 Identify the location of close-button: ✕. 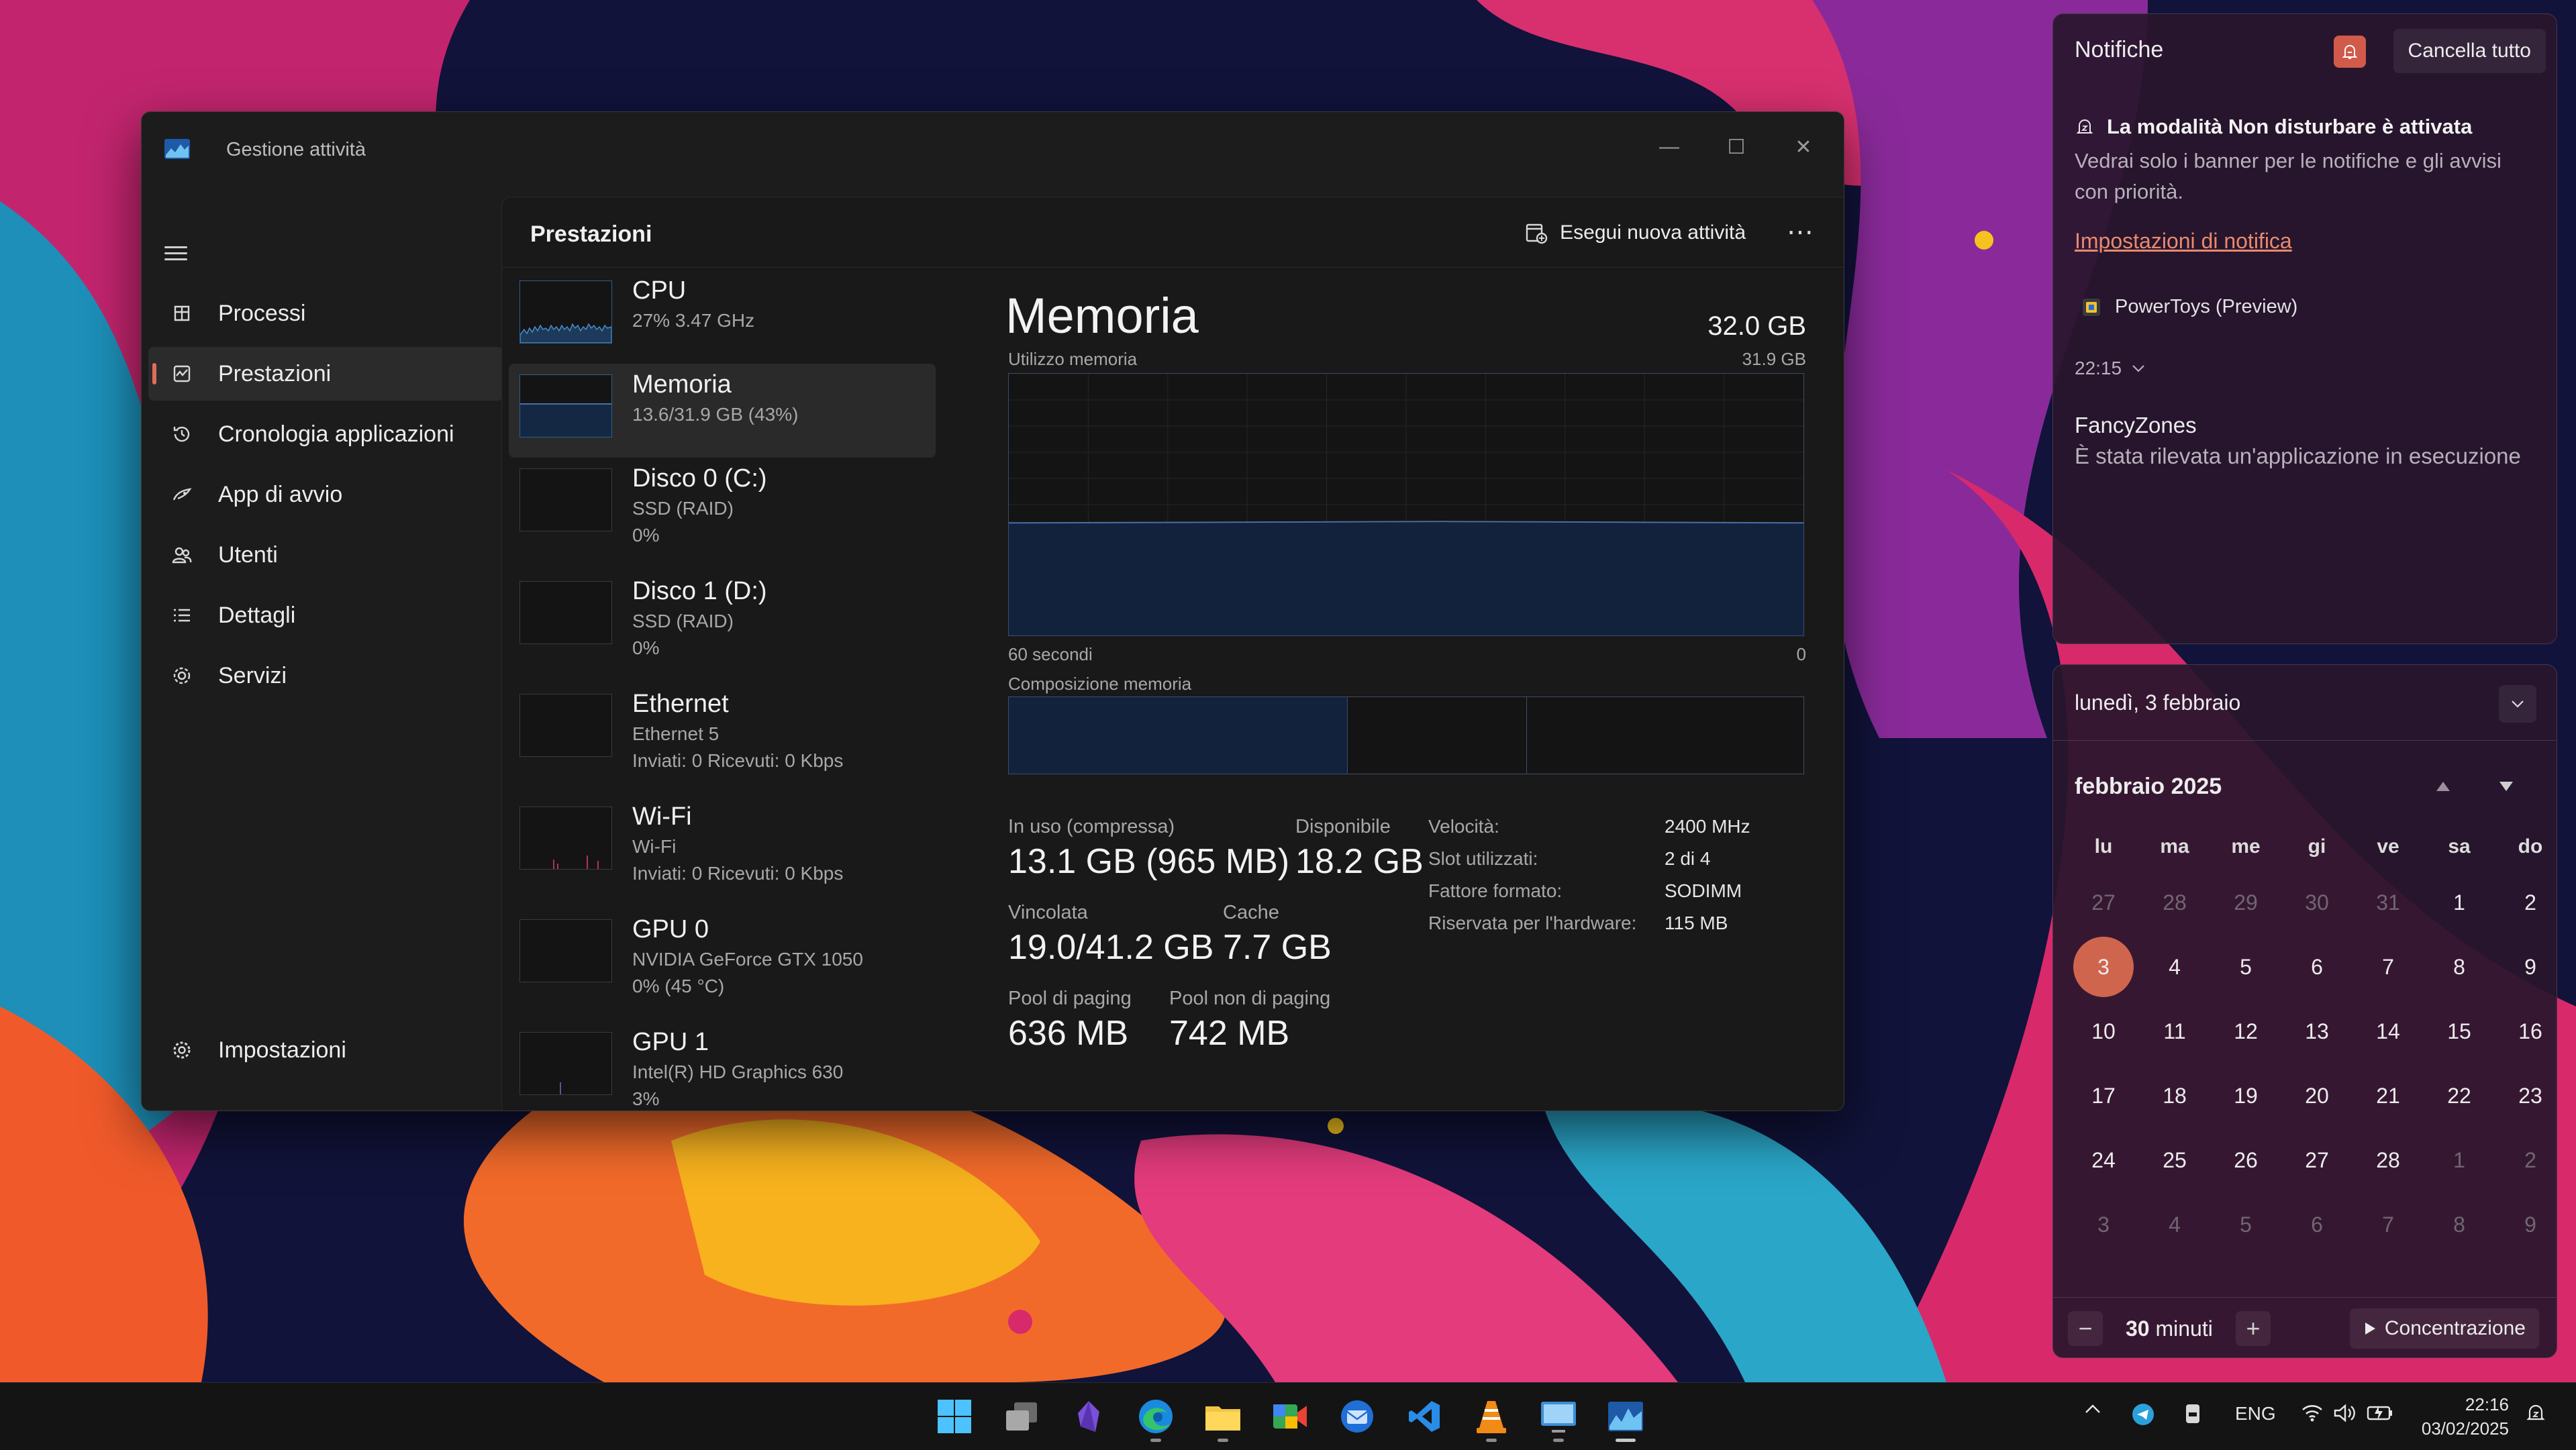
(1803, 147).